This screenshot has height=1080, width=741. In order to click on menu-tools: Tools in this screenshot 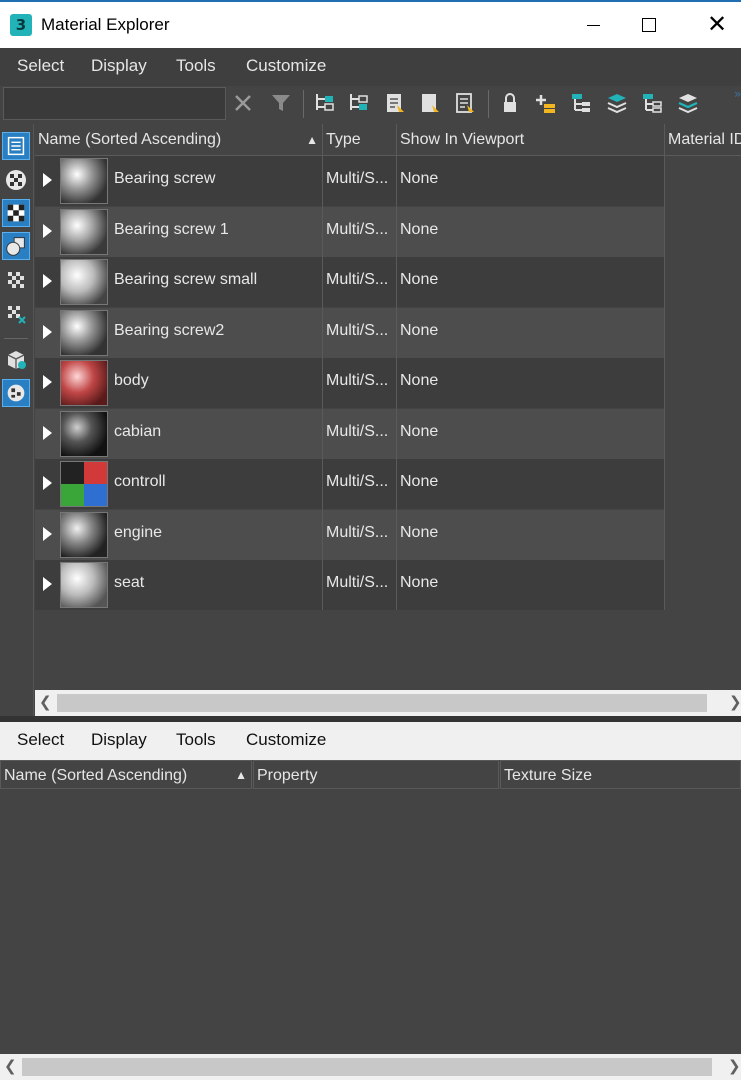, I will do `click(196, 66)`.